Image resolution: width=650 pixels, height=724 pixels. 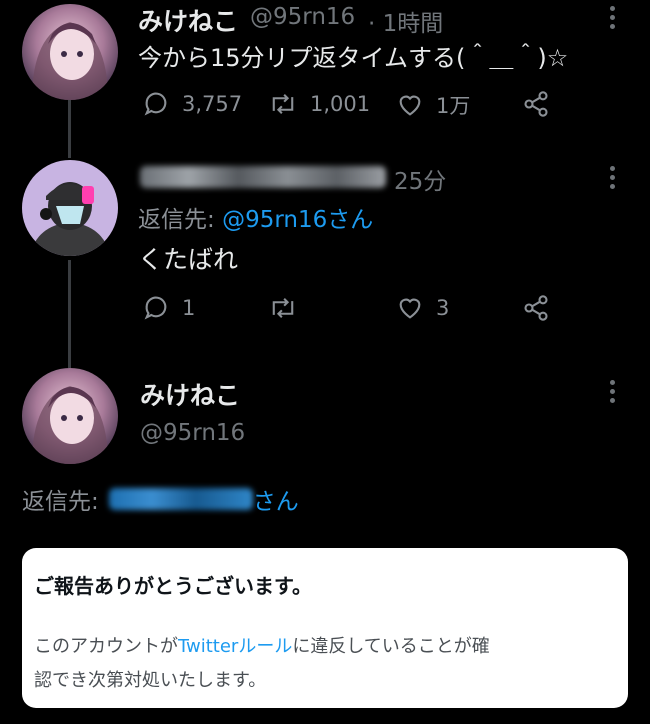 I want to click on retweet-button: 1,001, so click(x=319, y=104).